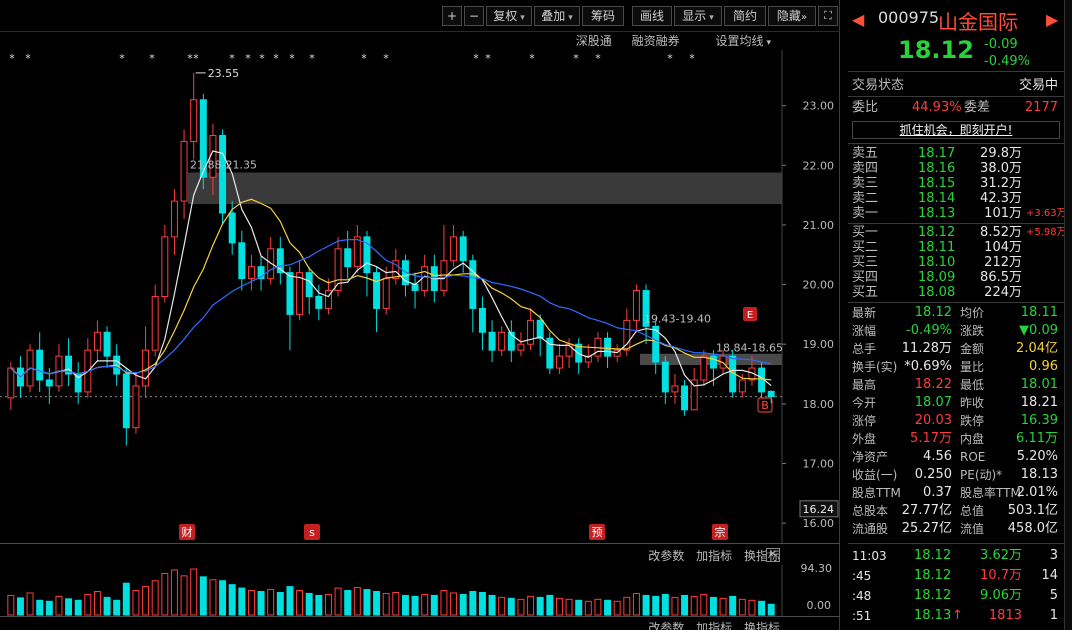 Image resolution: width=1072 pixels, height=630 pixels. I want to click on stat-value: 6.11万, so click(1037, 438).